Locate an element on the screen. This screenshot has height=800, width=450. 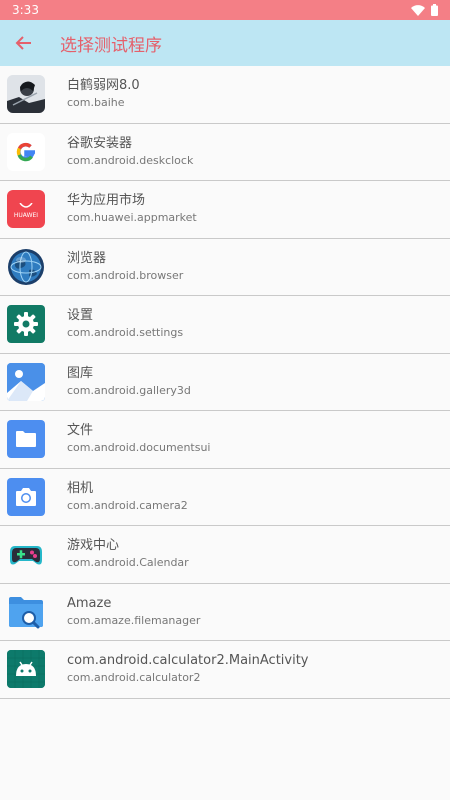
battery-icon is located at coordinates (434, 10).